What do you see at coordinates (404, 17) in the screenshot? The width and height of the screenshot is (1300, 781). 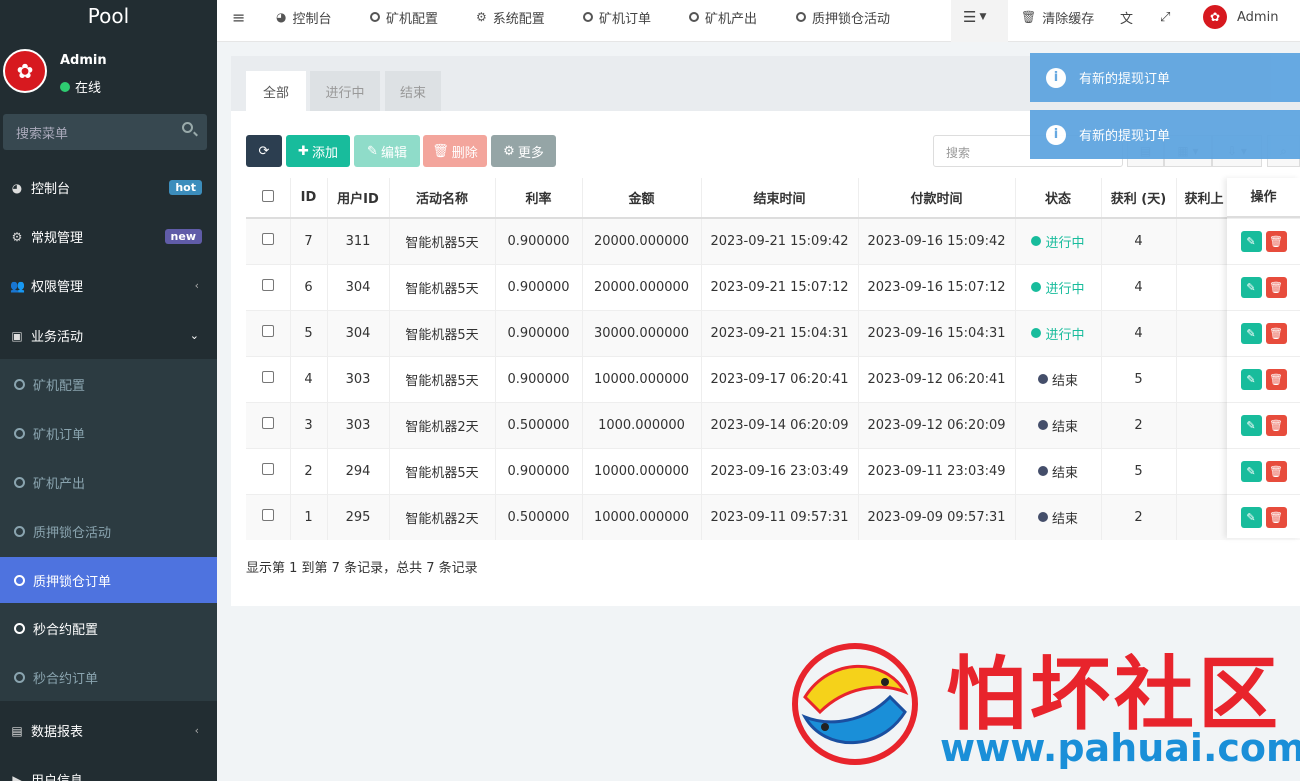 I see `nav-tab-miner-config: 矿机配置` at bounding box center [404, 17].